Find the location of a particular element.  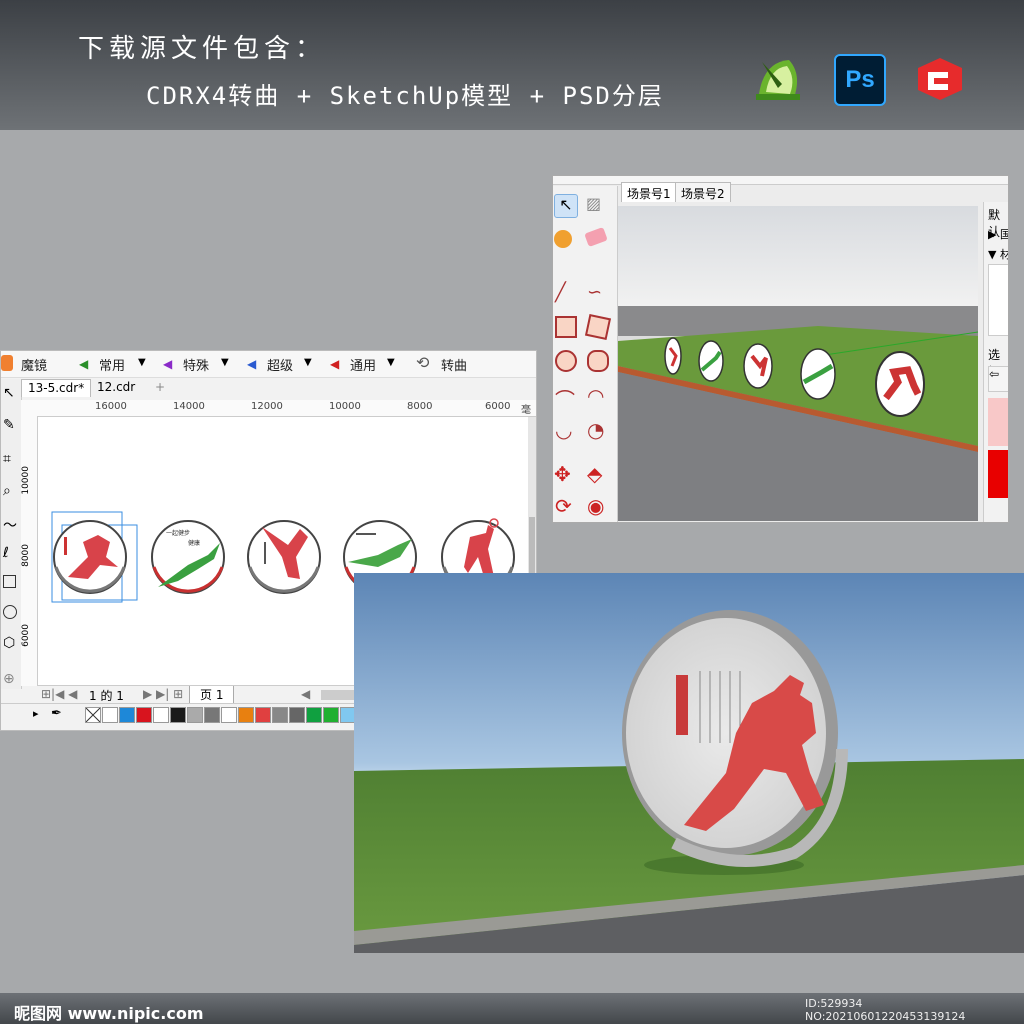

ruler-label: 10000 is located at coordinates (345, 406).